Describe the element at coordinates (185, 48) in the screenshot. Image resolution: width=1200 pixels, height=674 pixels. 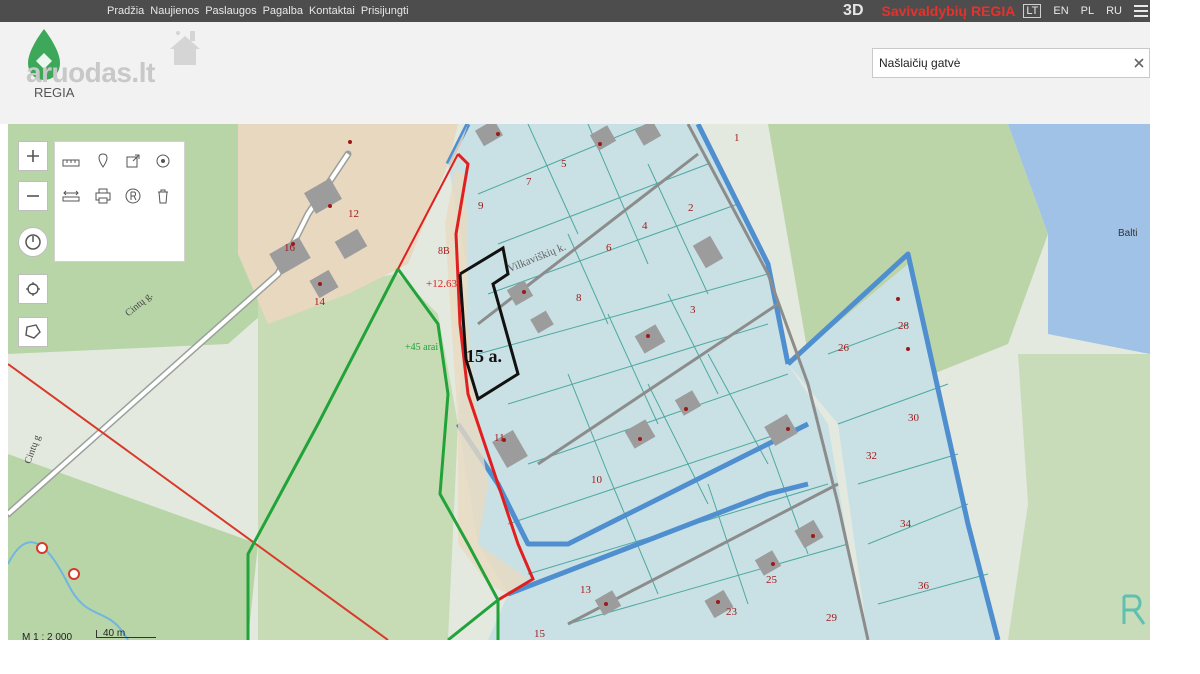
I see `house-logo-icon` at that location.